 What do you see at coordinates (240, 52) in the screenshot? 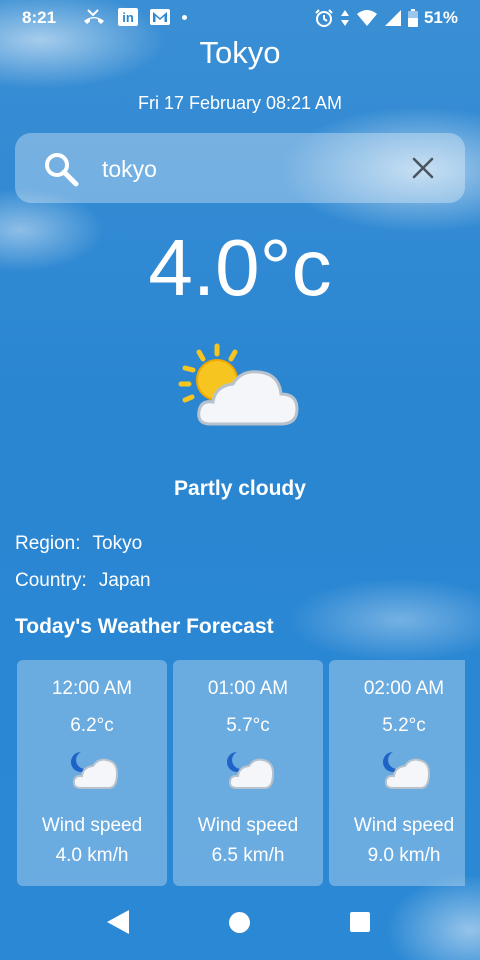
I see `city-title: Tokyo` at bounding box center [240, 52].